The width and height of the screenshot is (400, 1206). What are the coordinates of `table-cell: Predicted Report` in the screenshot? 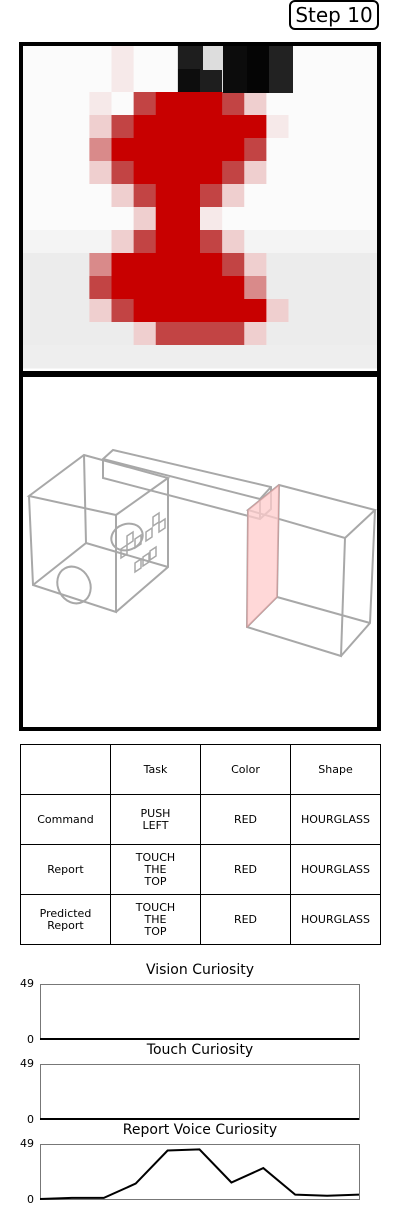 It's located at (65, 919).